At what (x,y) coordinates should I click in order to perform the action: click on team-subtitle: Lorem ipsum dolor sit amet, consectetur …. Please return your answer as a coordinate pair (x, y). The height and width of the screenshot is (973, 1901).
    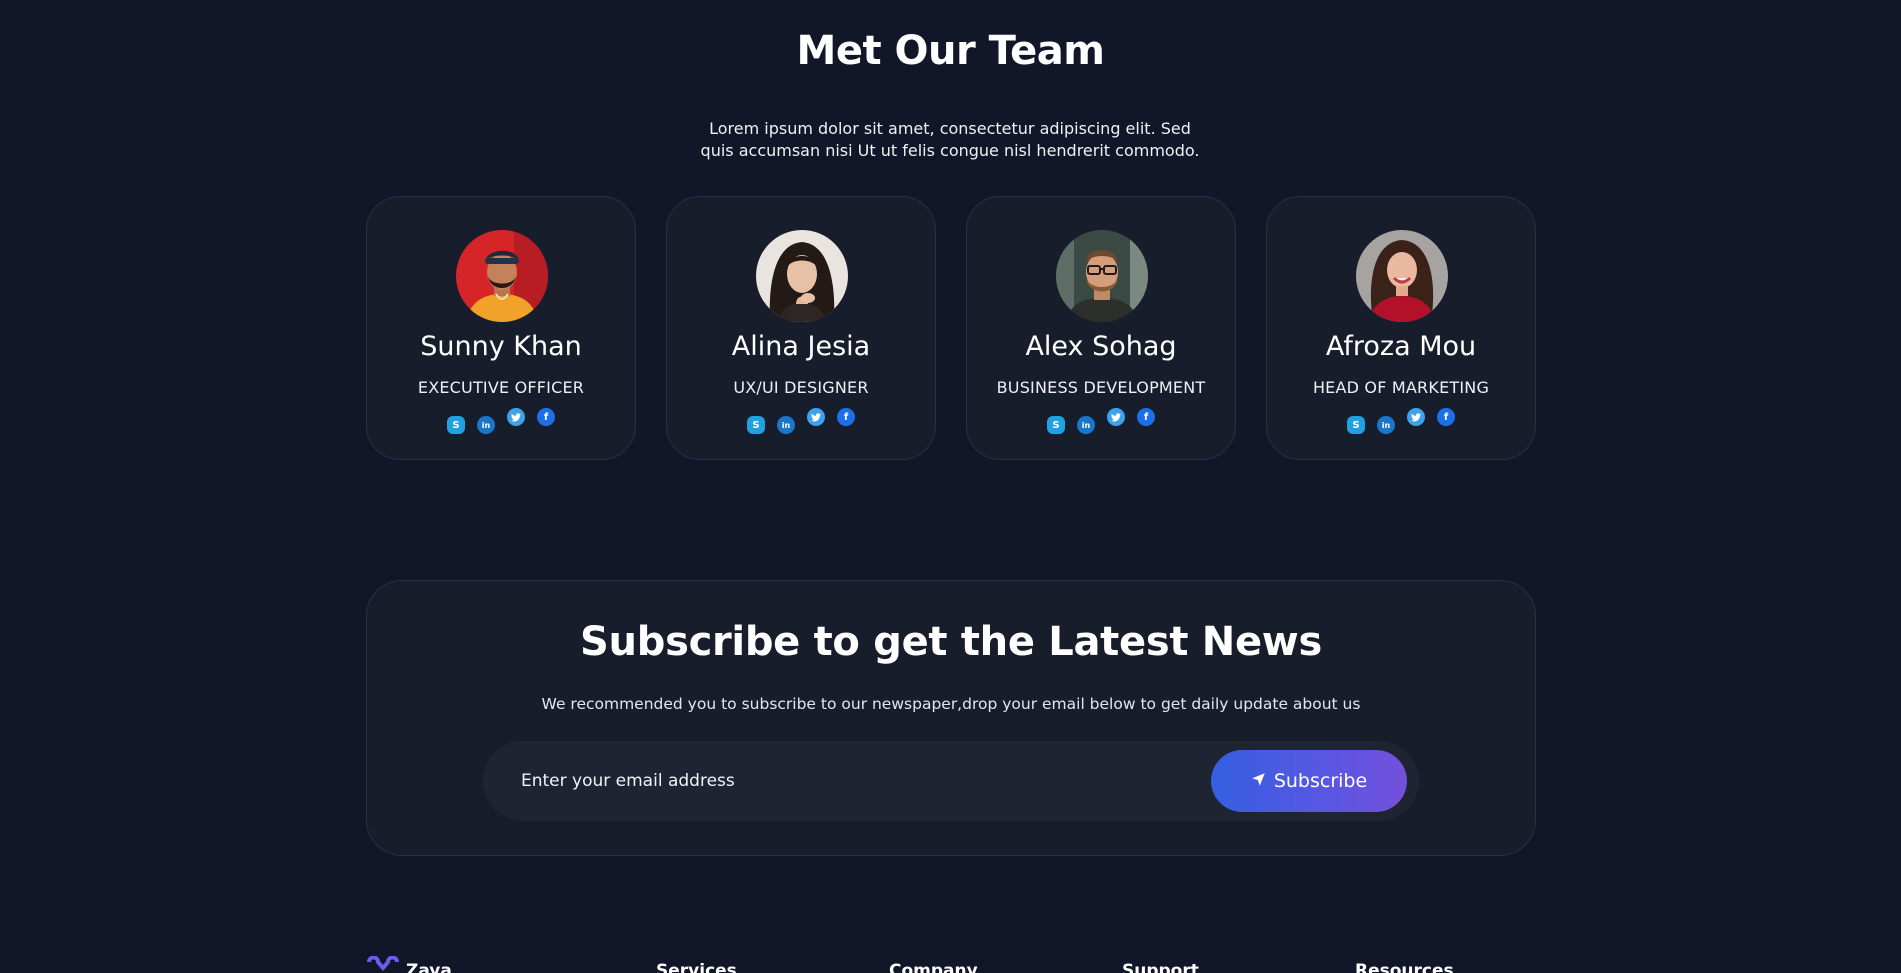
    Looking at the image, I should click on (950, 139).